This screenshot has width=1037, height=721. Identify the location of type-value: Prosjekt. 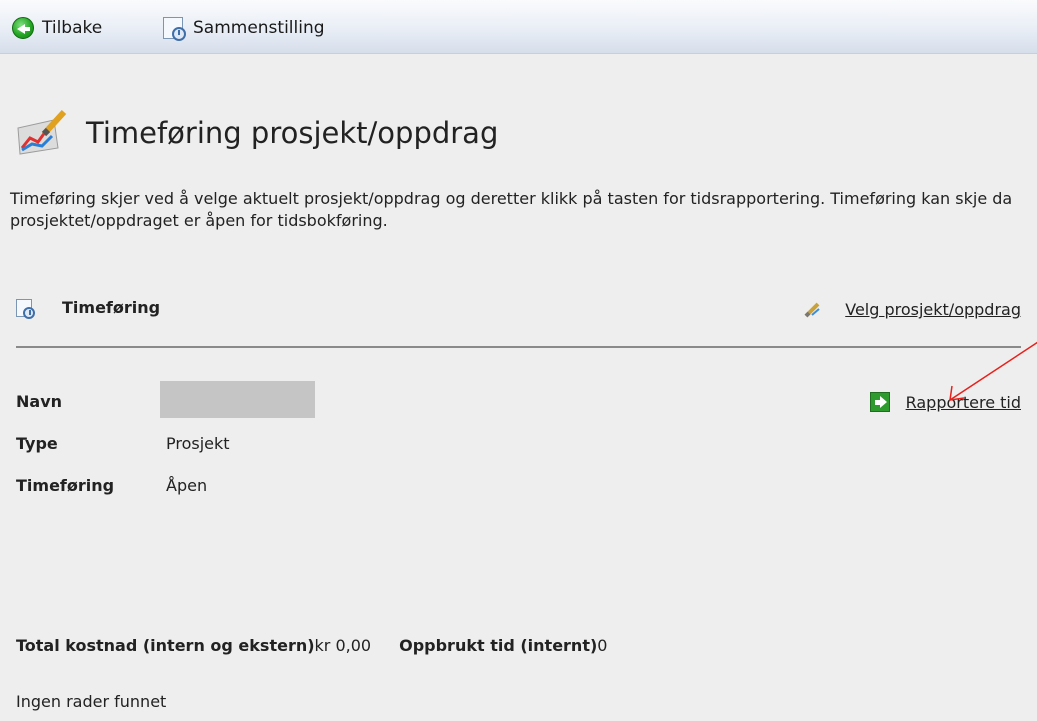
(198, 443).